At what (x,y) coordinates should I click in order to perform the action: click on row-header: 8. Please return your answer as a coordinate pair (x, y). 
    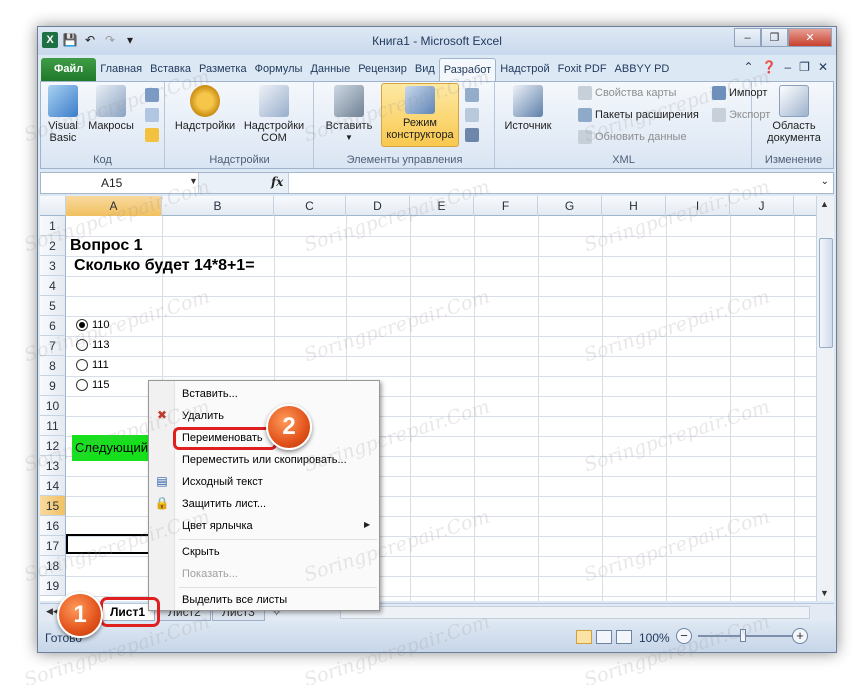
    Looking at the image, I should click on (53, 366).